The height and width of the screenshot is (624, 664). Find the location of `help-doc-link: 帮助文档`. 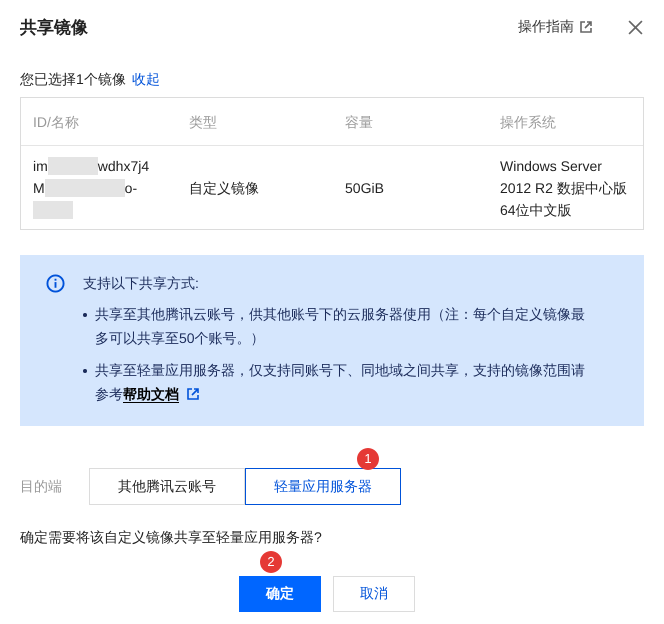

help-doc-link: 帮助文档 is located at coordinates (151, 394).